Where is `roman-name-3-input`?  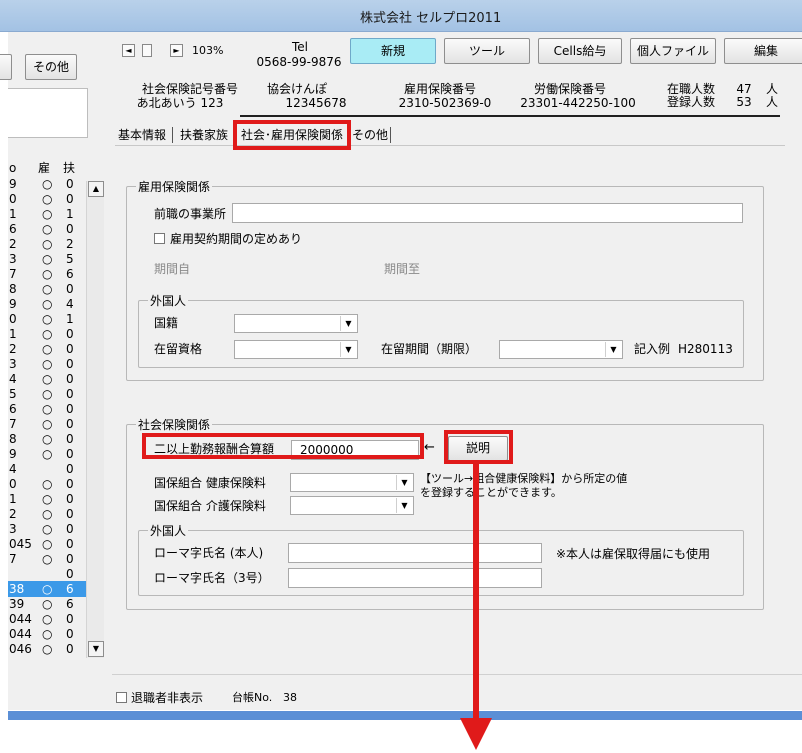
roman-name-3-input is located at coordinates (415, 578).